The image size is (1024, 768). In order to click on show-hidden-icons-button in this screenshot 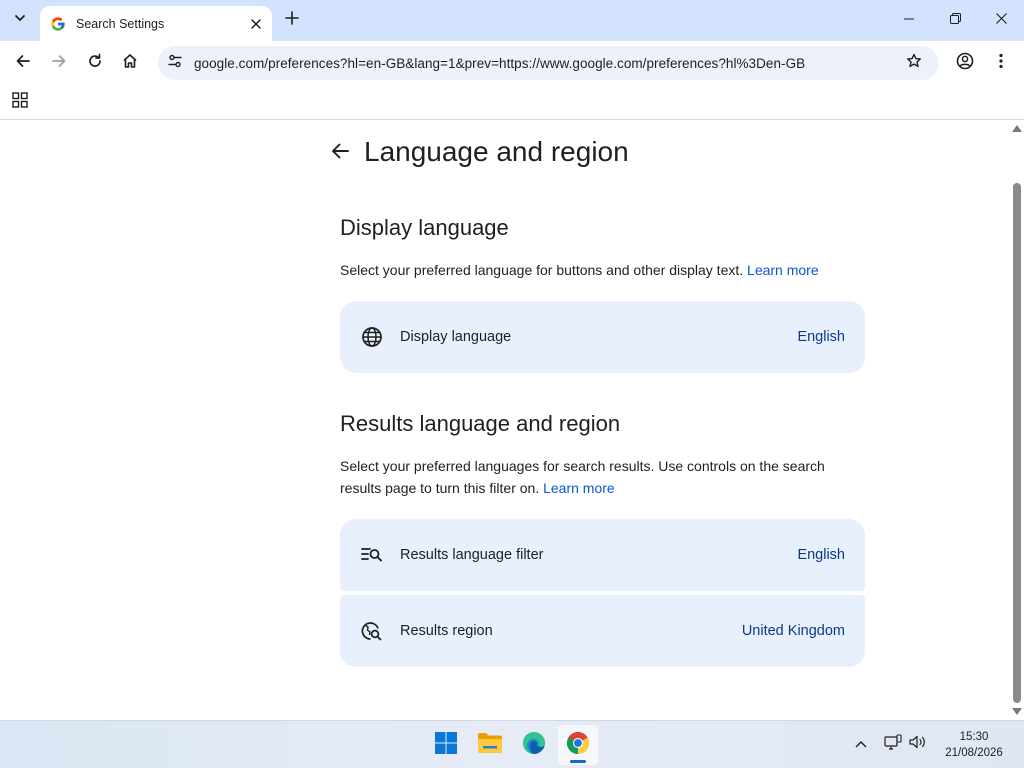, I will do `click(861, 744)`.